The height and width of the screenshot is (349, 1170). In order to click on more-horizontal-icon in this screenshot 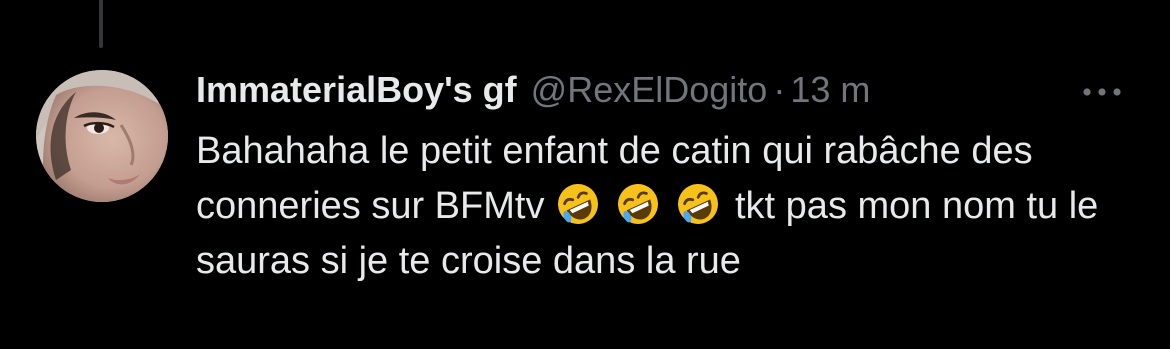, I will do `click(1102, 92)`.